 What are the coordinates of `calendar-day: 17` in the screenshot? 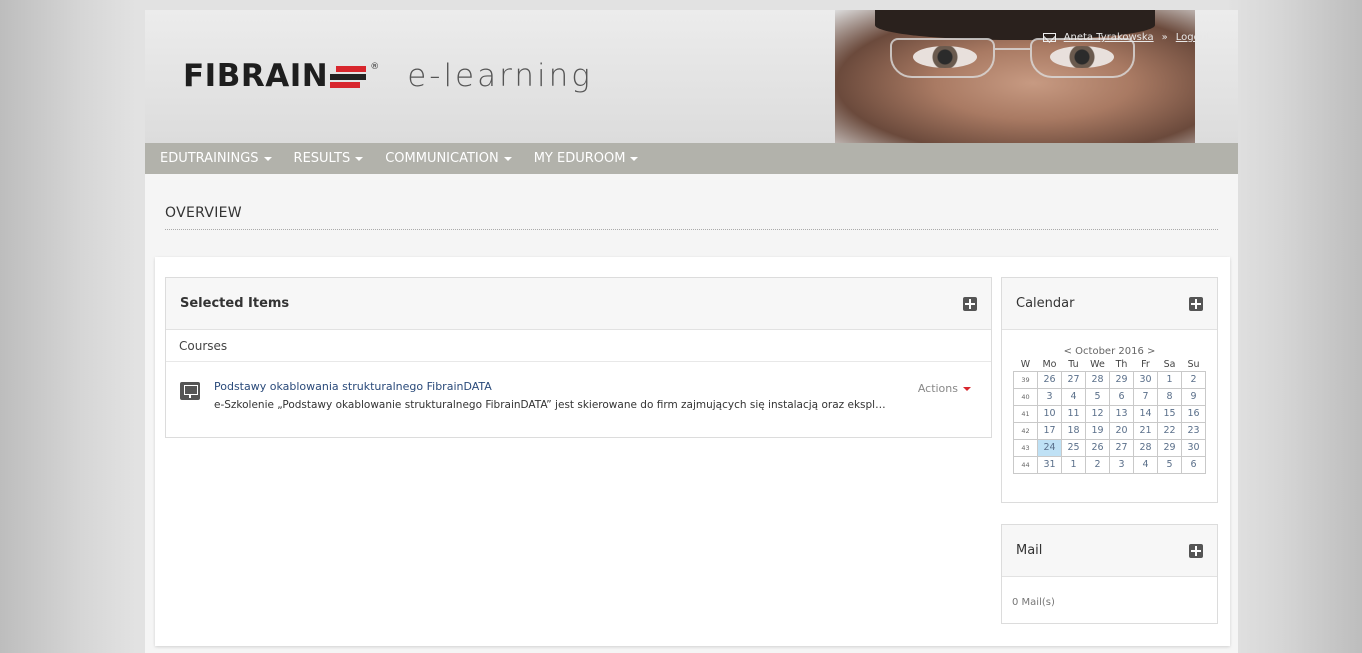 It's located at (1049, 430).